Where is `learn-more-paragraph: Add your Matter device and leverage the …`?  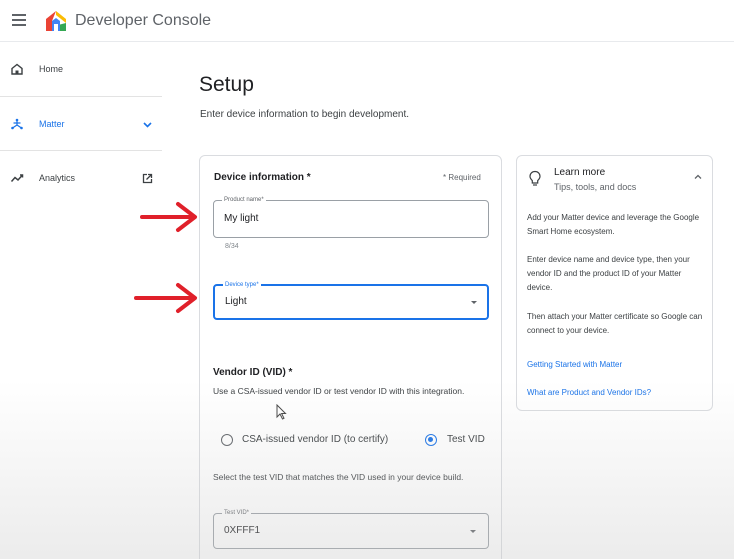 learn-more-paragraph: Add your Matter device and leverage the … is located at coordinates (613, 224).